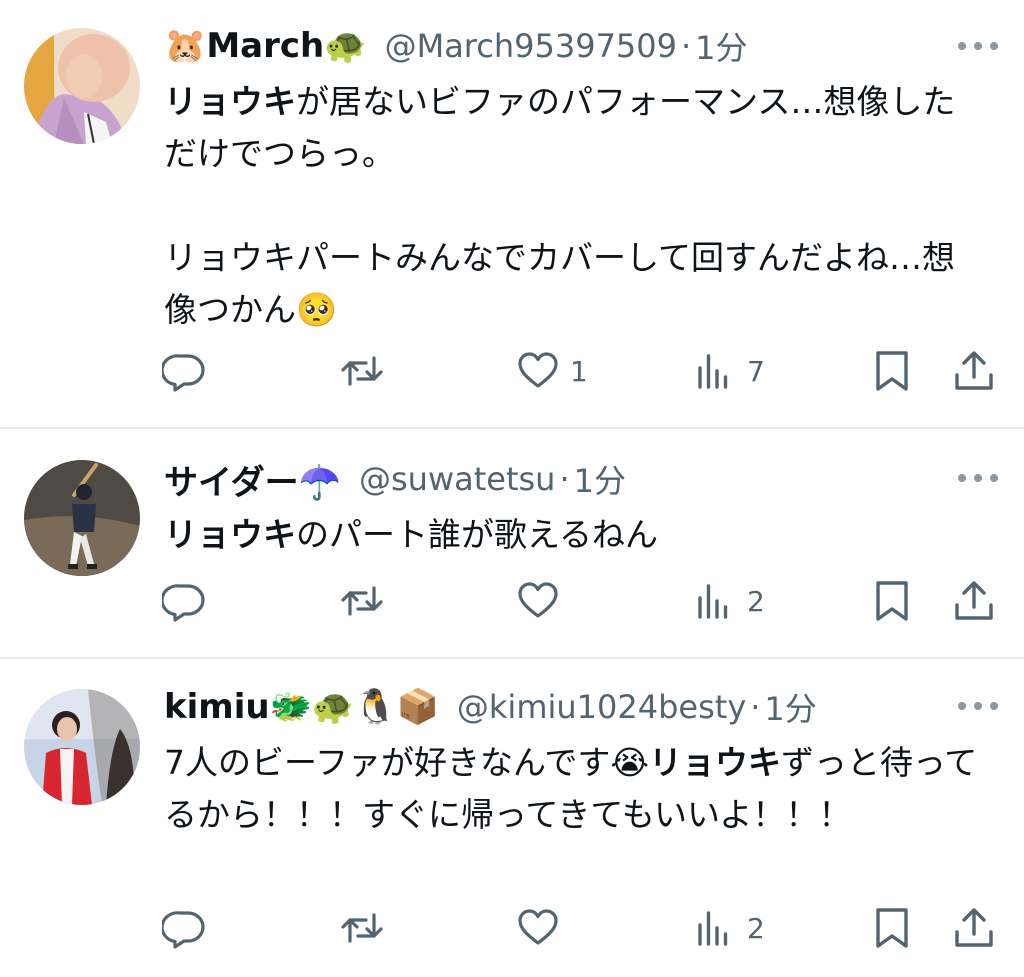 Image resolution: width=1024 pixels, height=977 pixels. Describe the element at coordinates (265, 46) in the screenshot. I see `display-name: 🐹March🐢` at that location.